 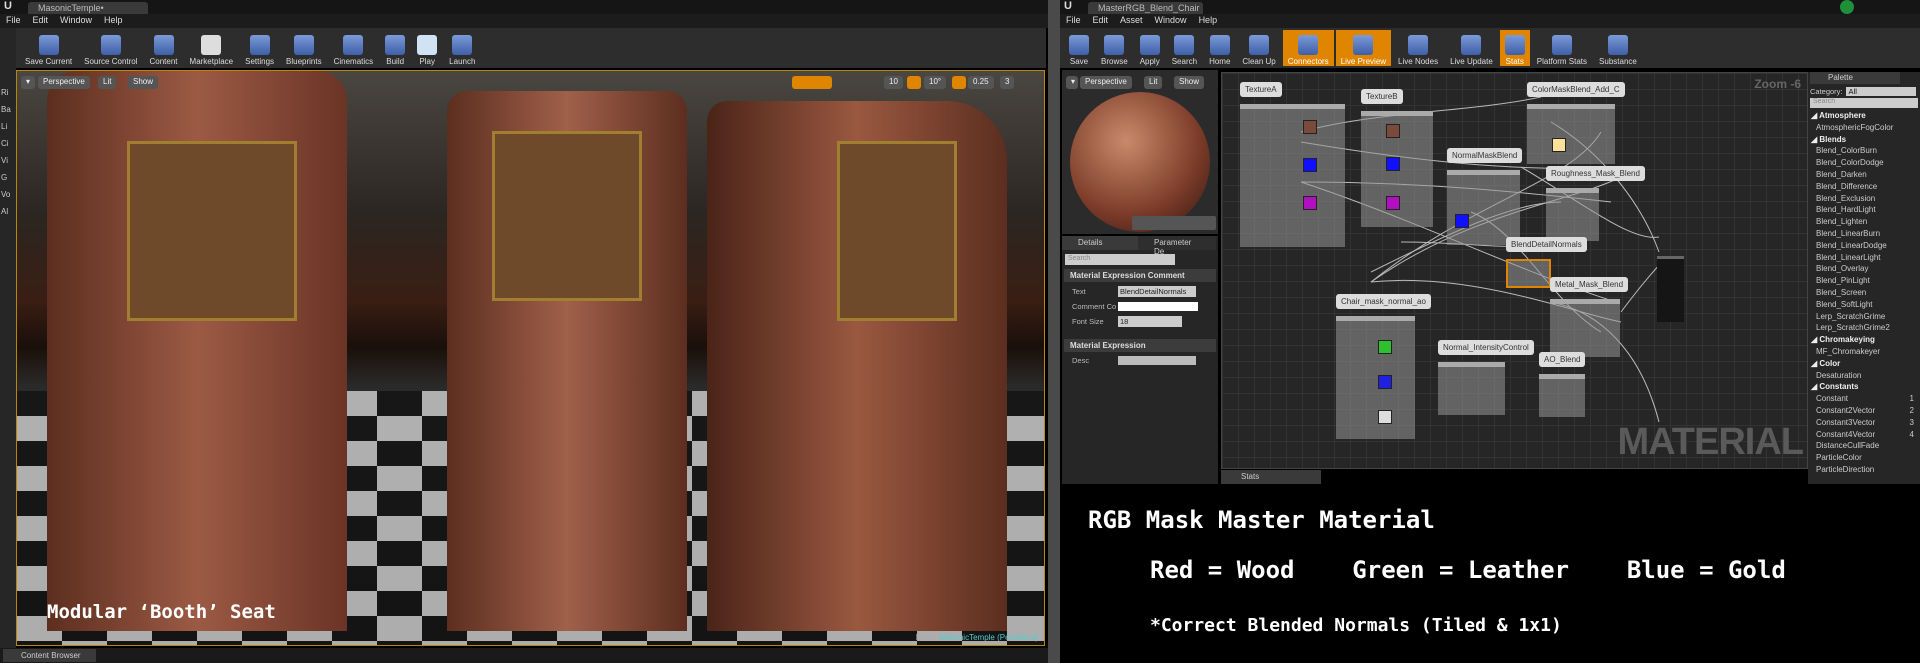 I want to click on font-size-field: 18, so click(x=1150, y=321).